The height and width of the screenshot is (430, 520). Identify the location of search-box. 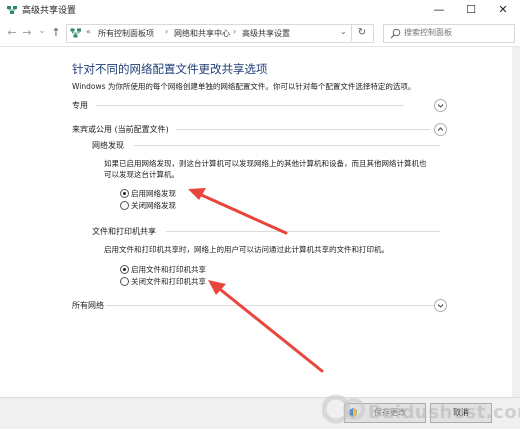
(449, 33).